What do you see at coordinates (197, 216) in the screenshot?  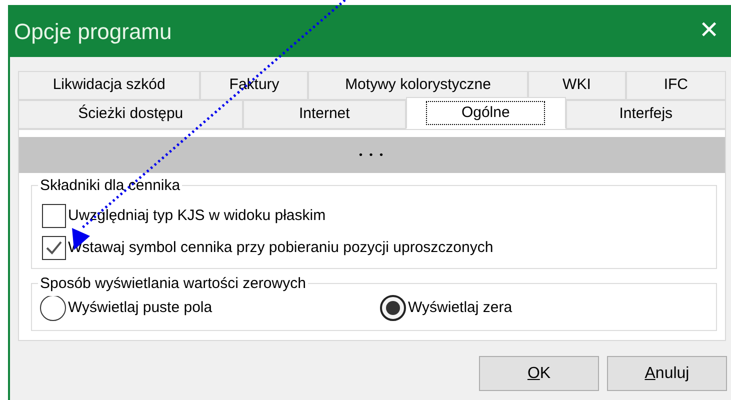 I see `option-label: Uwzględniaj typ KJS w widoku płaskim` at bounding box center [197, 216].